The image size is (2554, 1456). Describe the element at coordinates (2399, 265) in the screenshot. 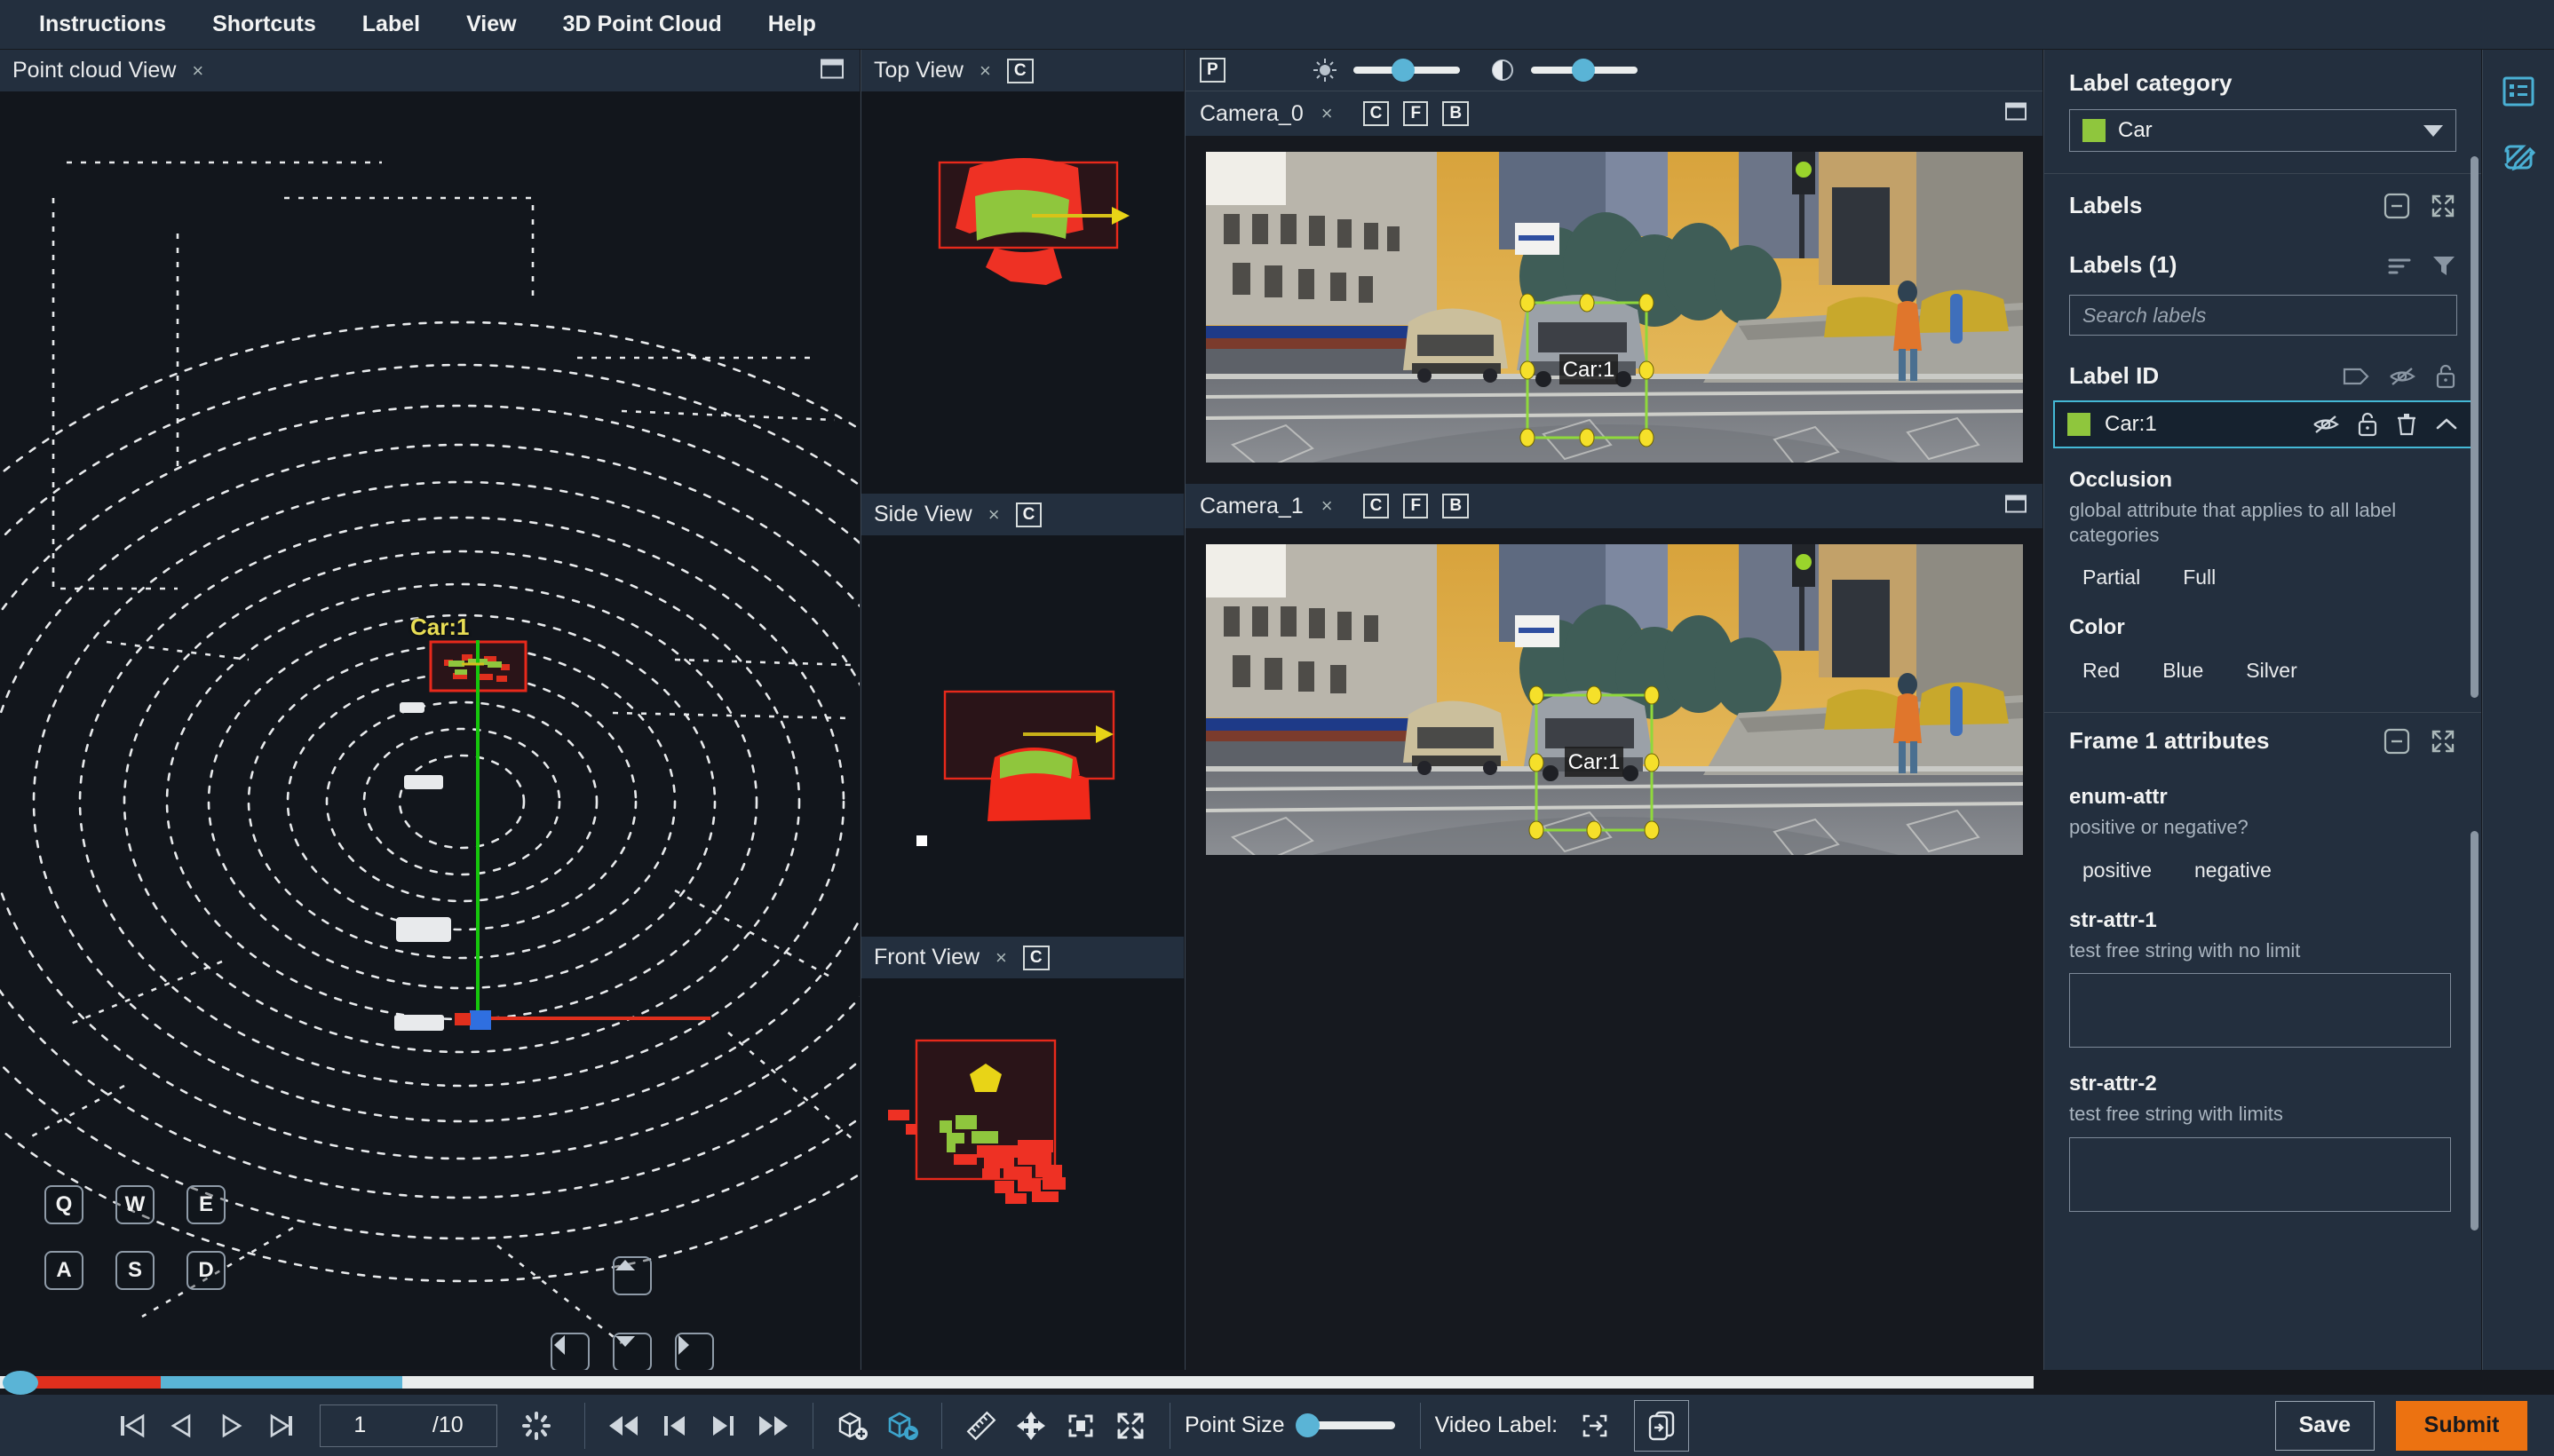

I see `sort-icon` at that location.